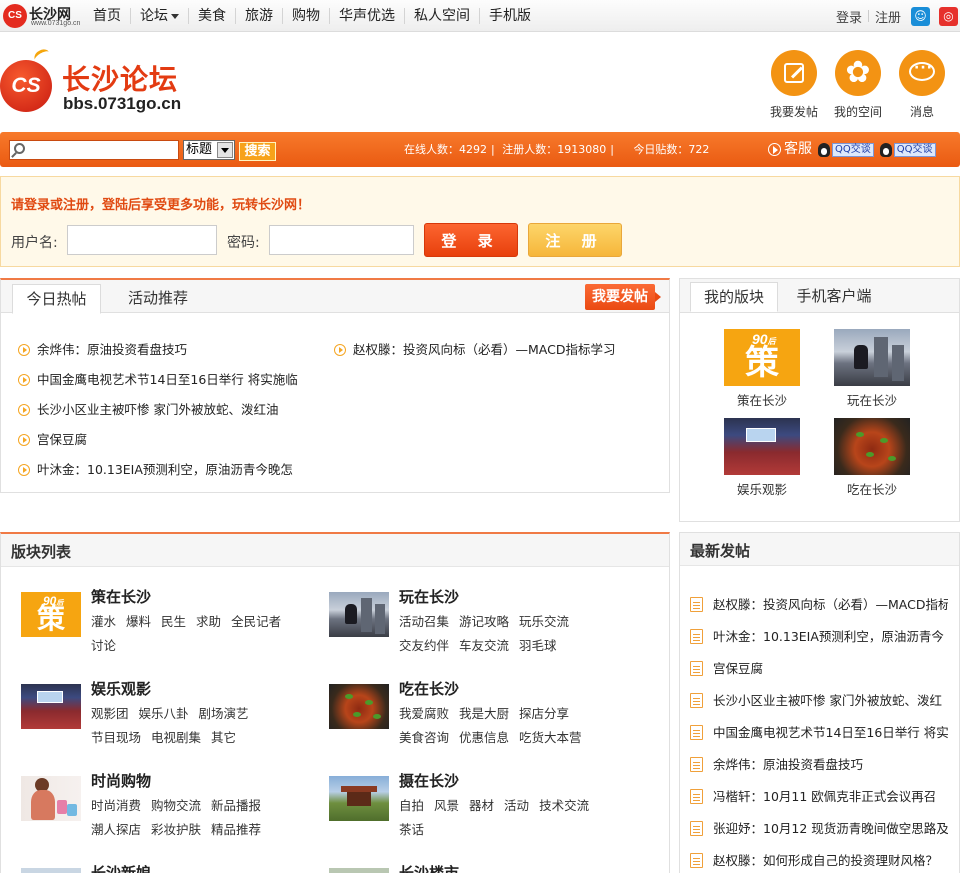 The height and width of the screenshot is (873, 960). What do you see at coordinates (224, 714) in the screenshot?
I see `subforum-link: 剧场演艺` at bounding box center [224, 714].